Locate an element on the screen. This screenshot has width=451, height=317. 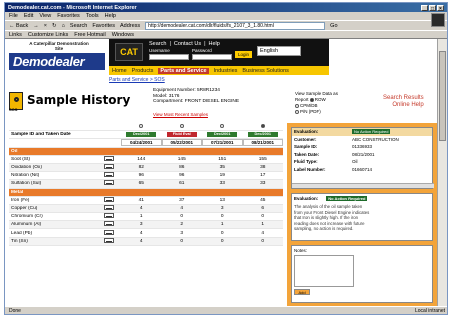
scroll-thumb is located at coordinates (442, 96).